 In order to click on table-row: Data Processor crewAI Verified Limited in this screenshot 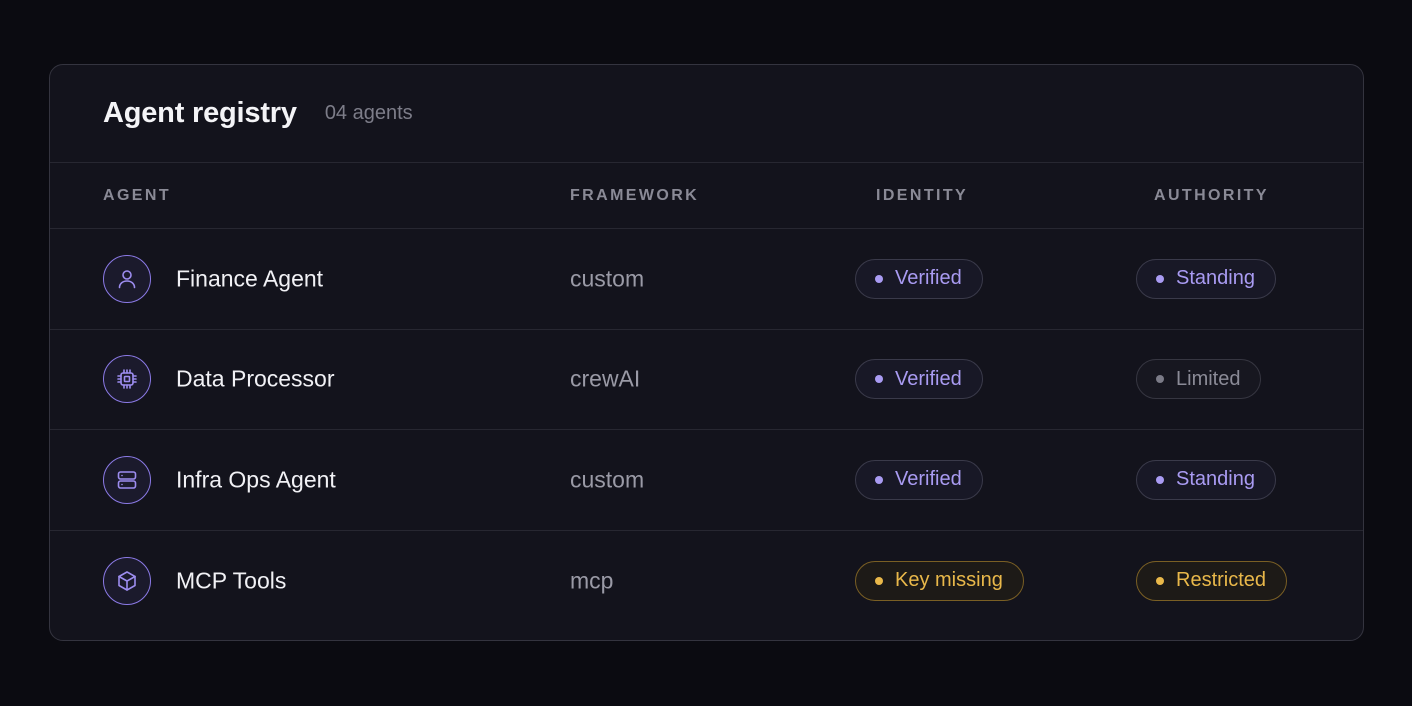, I will do `click(706, 380)`.